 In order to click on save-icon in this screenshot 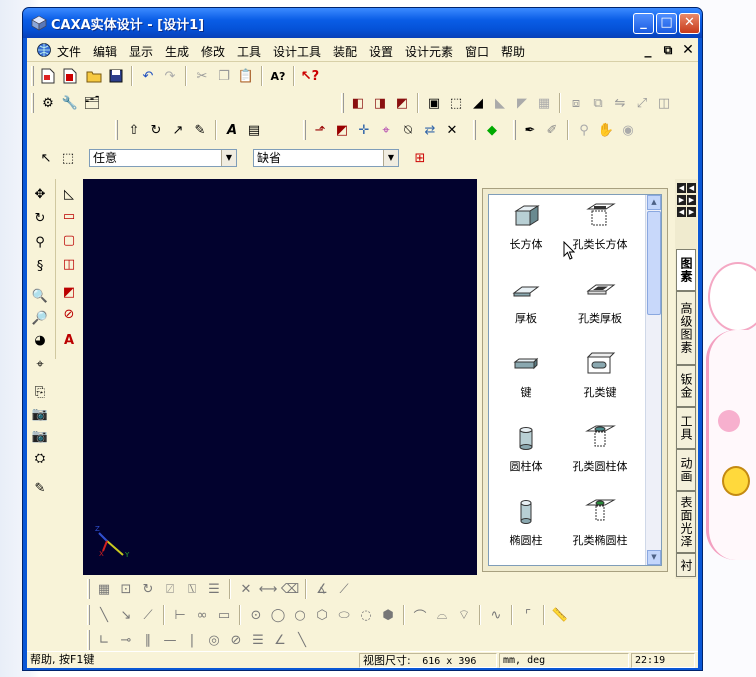, I will do `click(116, 76)`.